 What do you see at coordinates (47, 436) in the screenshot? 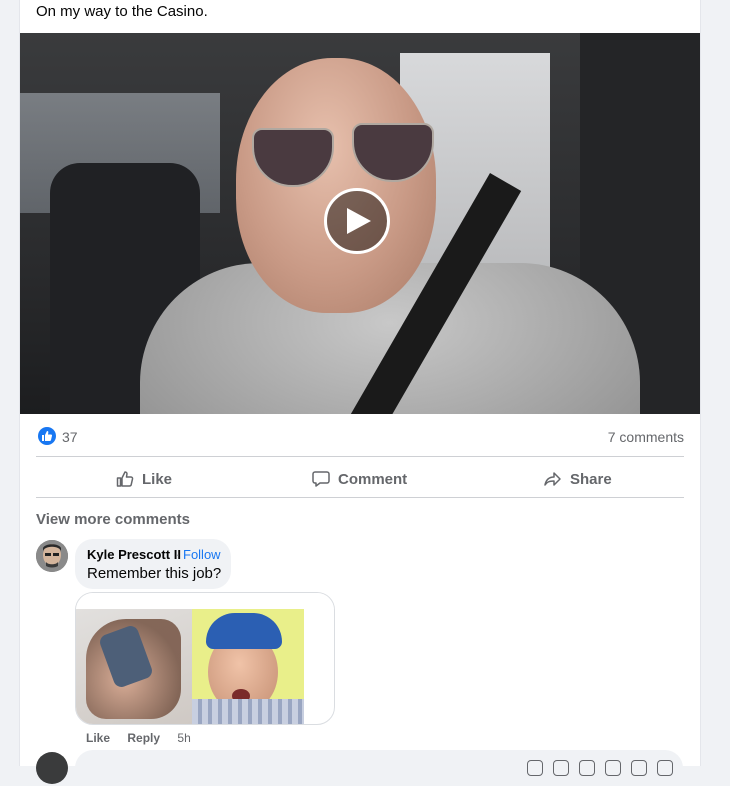
I see `like-reaction-icon` at bounding box center [47, 436].